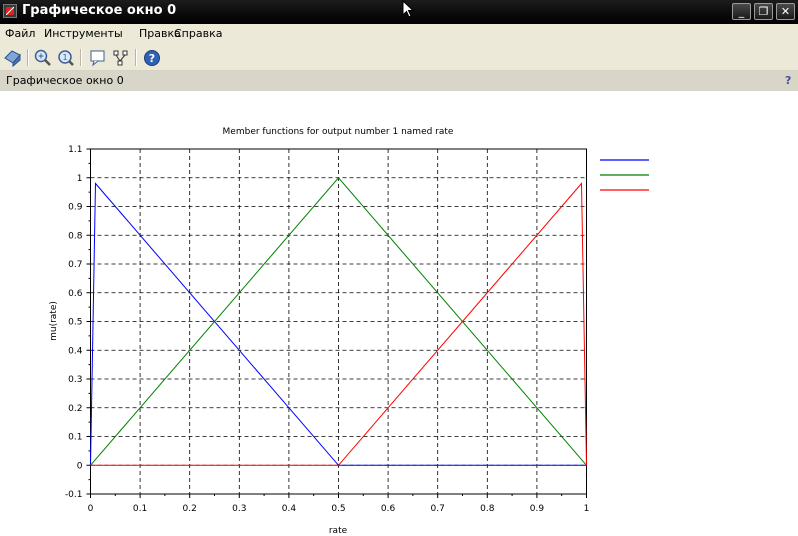  Describe the element at coordinates (74, 495) in the screenshot. I see `y-tick-label: -0.1` at that location.